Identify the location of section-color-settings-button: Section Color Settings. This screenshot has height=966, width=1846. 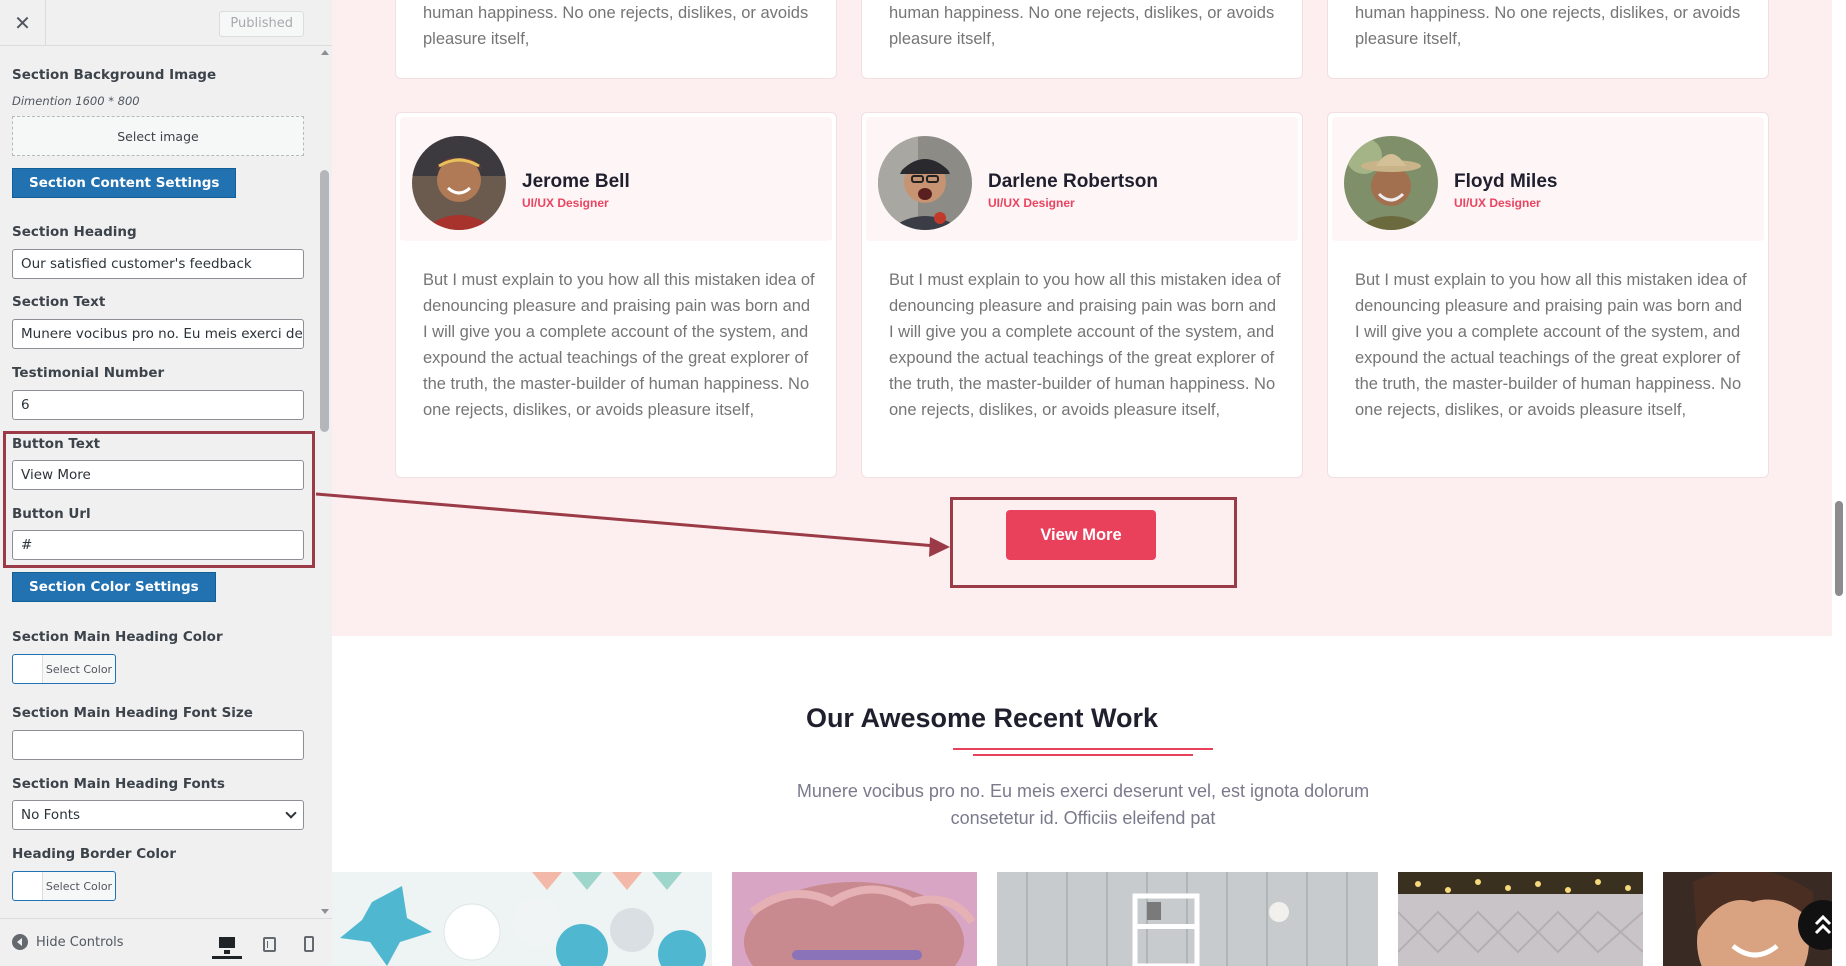
(114, 587).